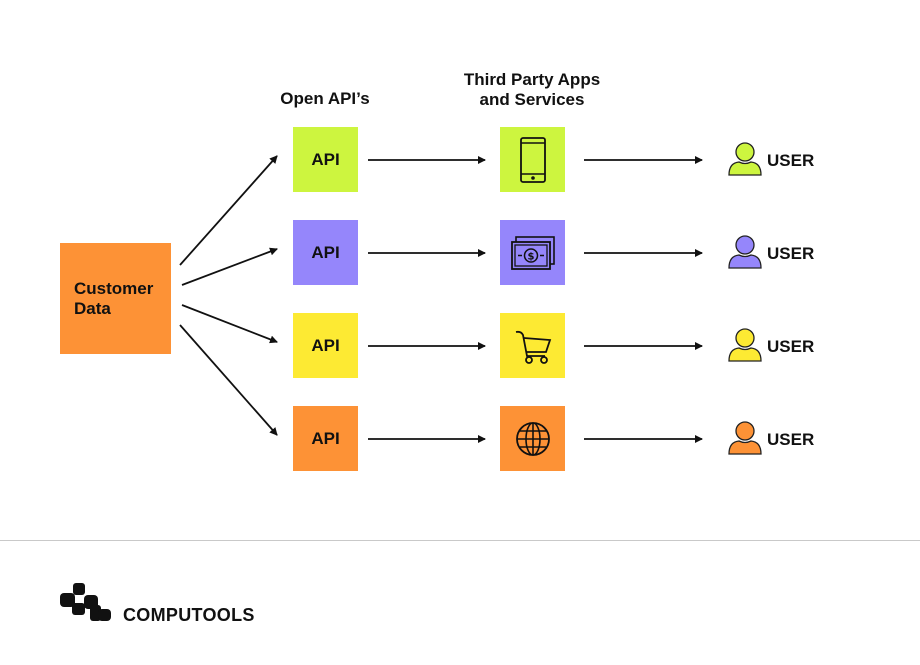 Image resolution: width=920 pixels, height=665 pixels. I want to click on user-label-4: USER, so click(791, 439).